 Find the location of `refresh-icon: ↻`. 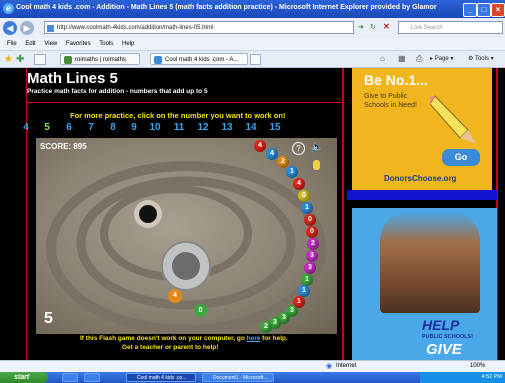

refresh-icon: ↻ is located at coordinates (373, 27).